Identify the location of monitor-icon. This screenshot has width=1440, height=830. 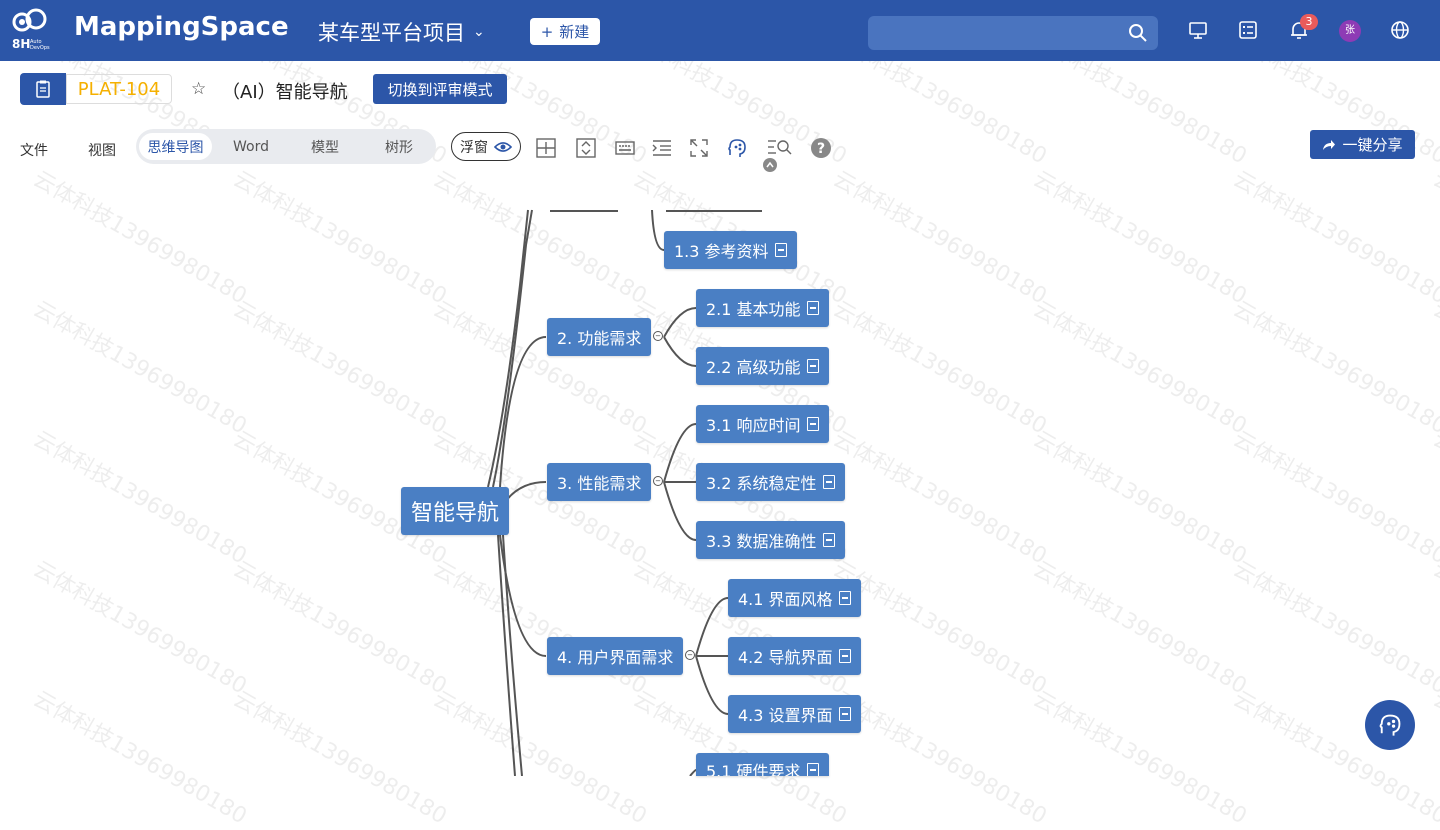
(1198, 30).